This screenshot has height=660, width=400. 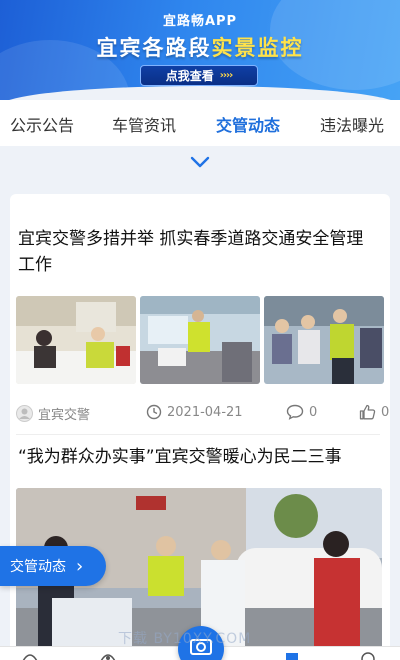 I want to click on comment-icon, so click(x=295, y=412).